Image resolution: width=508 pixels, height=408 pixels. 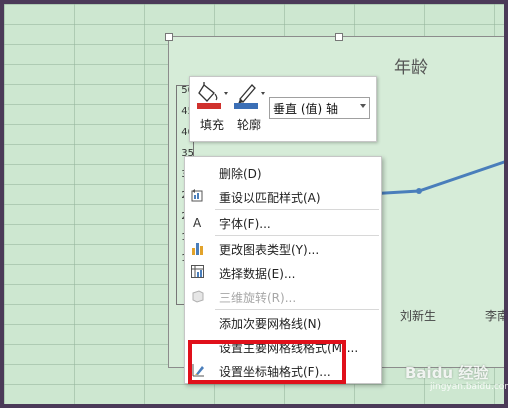 What do you see at coordinates (198, 296) in the screenshot?
I see `3d-rotation-icon` at bounding box center [198, 296].